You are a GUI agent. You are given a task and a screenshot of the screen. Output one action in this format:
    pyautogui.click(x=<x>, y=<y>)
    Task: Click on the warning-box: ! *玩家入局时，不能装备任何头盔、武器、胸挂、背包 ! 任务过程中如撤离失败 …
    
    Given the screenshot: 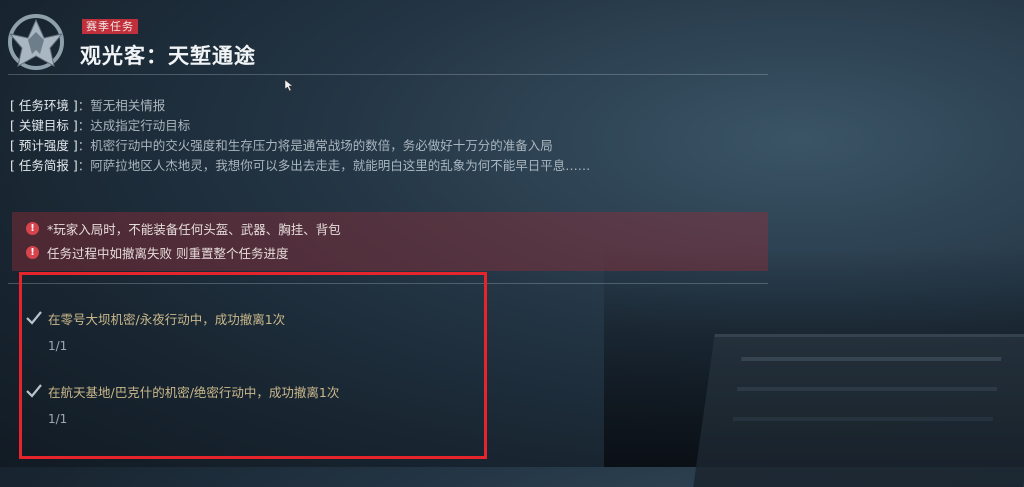 What is the action you would take?
    pyautogui.click(x=390, y=241)
    